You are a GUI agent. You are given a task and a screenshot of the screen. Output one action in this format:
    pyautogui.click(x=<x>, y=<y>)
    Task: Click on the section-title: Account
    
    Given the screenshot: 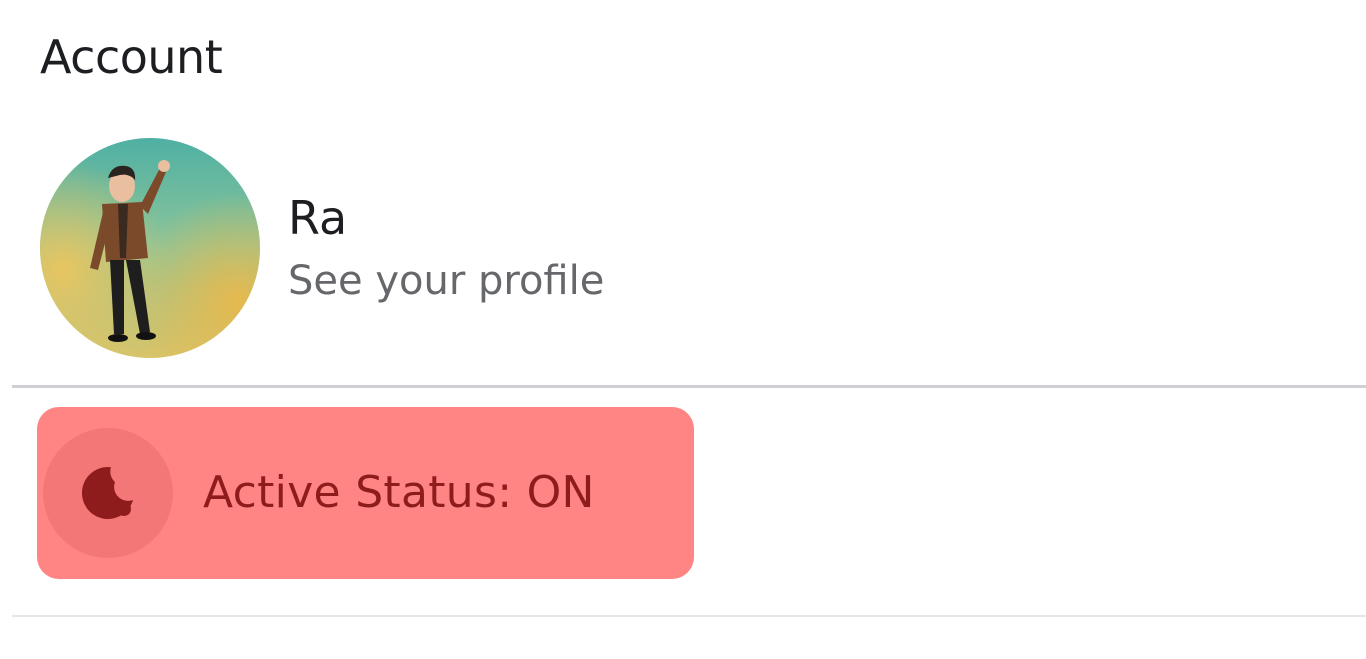 What is the action you would take?
    pyautogui.click(x=131, y=57)
    